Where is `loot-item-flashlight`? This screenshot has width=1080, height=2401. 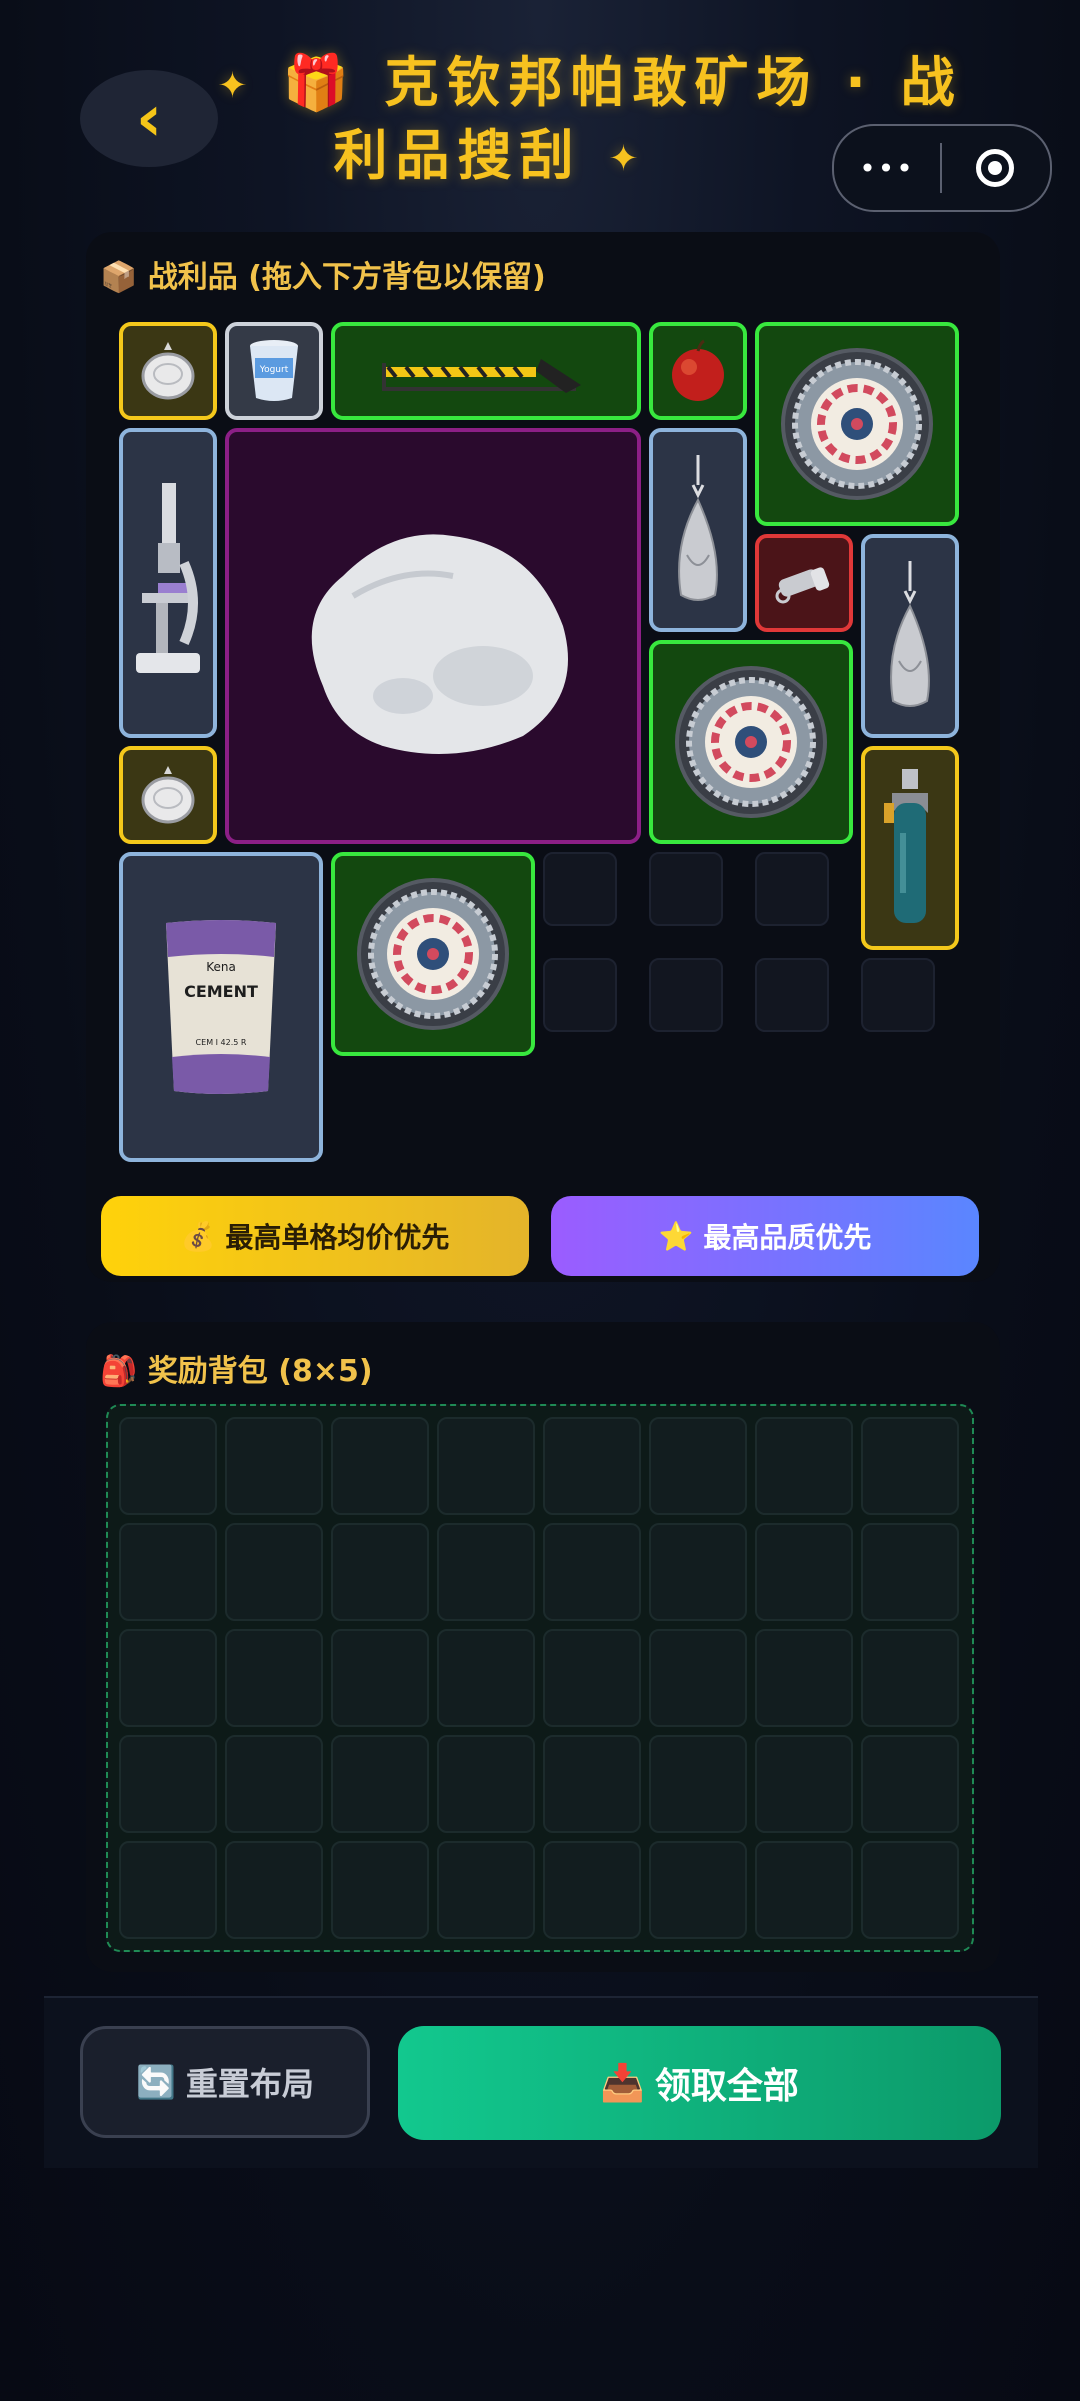 loot-item-flashlight is located at coordinates (804, 583).